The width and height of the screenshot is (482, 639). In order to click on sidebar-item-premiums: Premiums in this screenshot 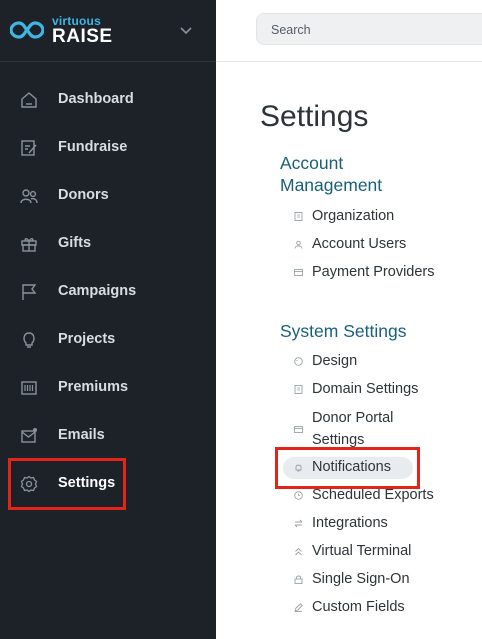, I will do `click(108, 388)`.